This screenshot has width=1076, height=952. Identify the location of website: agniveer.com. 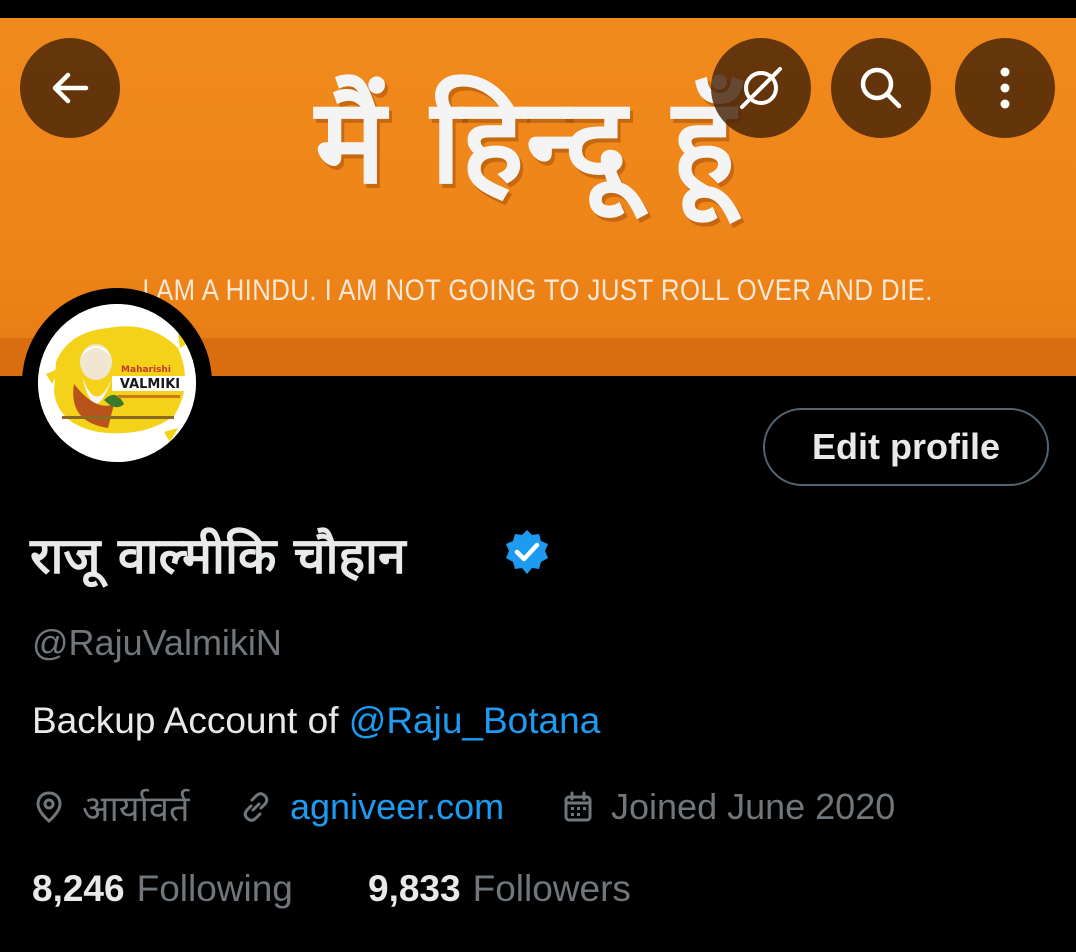
(372, 807).